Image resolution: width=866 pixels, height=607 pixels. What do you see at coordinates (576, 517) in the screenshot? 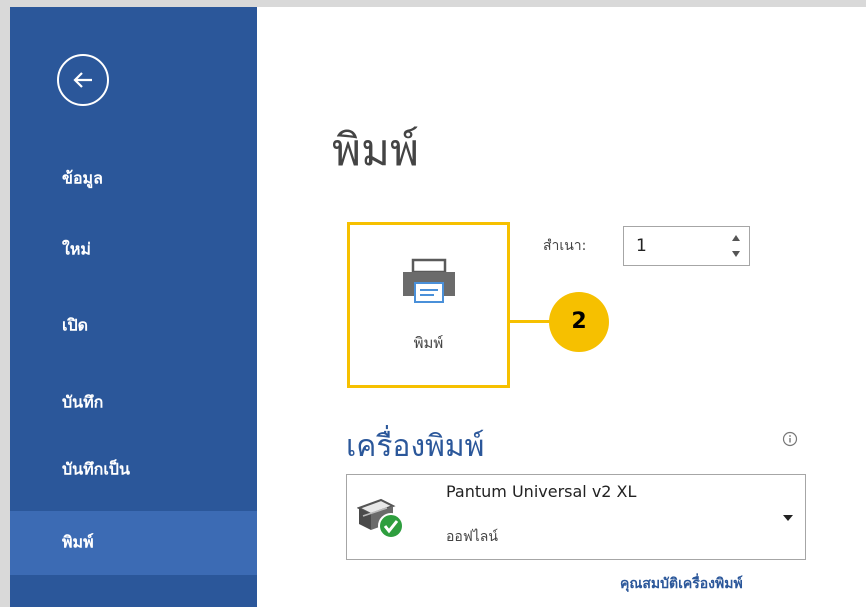
I see `printer-select: Pantum Universal v2 XL ออฟไลน์` at bounding box center [576, 517].